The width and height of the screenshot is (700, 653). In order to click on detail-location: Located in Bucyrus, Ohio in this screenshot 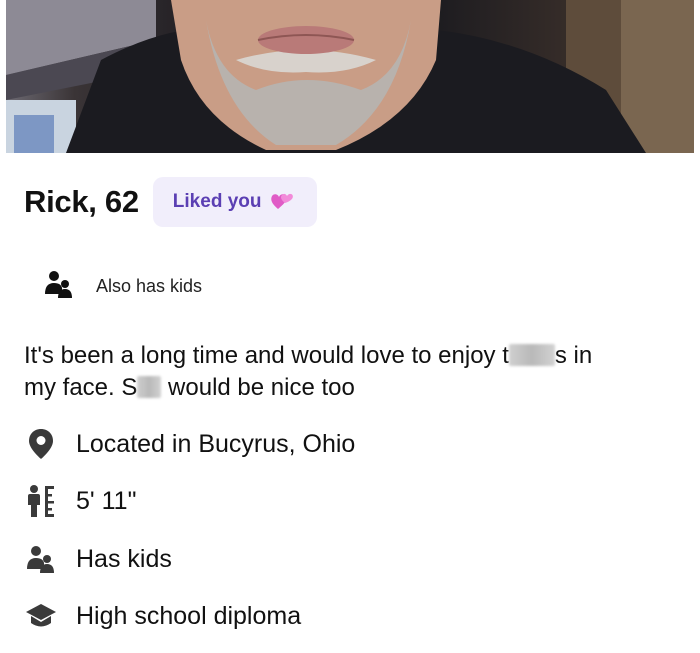, I will do `click(189, 444)`.